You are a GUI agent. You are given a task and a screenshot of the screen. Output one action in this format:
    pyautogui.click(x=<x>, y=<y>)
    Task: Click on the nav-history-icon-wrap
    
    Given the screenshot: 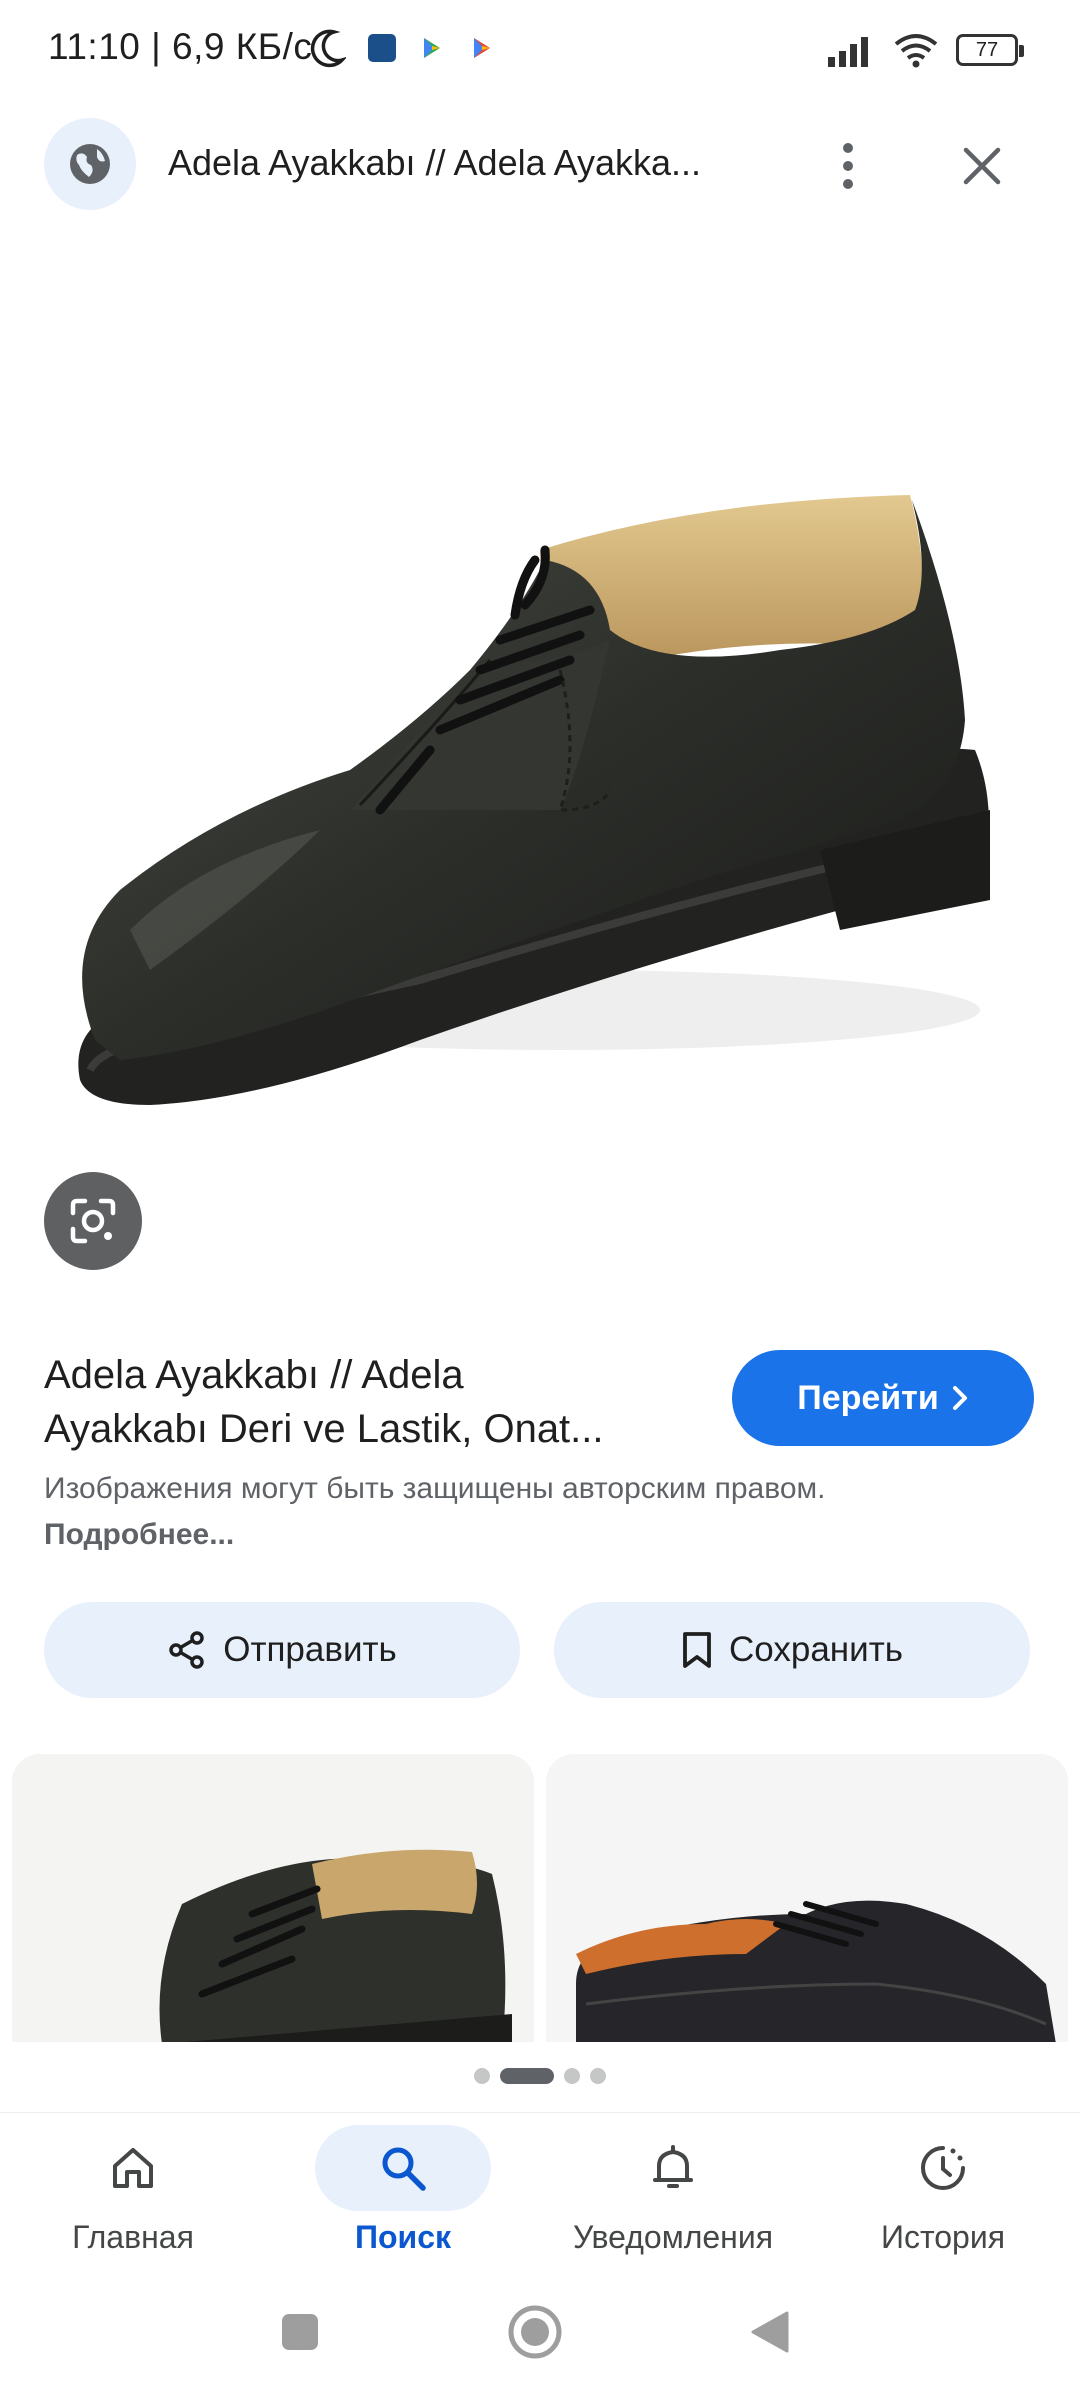 What is the action you would take?
    pyautogui.click(x=943, y=2168)
    